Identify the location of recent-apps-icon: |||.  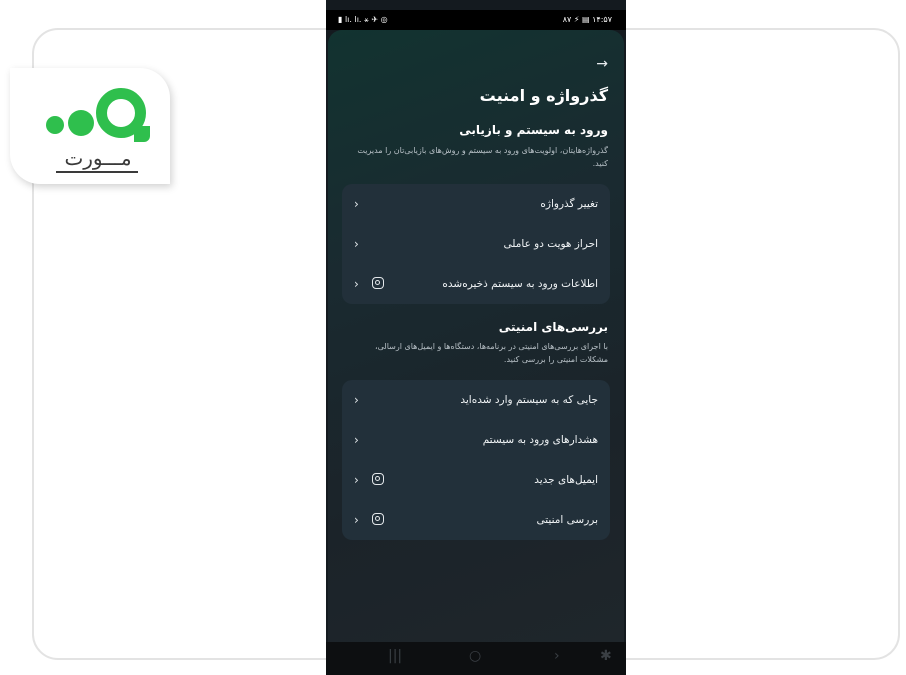
(395, 656).